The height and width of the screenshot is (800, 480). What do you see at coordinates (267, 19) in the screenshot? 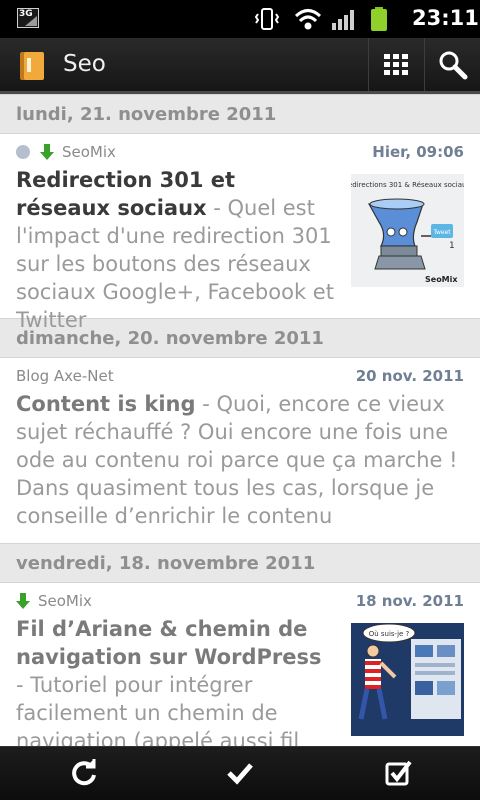
I see `vibrate-icon` at bounding box center [267, 19].